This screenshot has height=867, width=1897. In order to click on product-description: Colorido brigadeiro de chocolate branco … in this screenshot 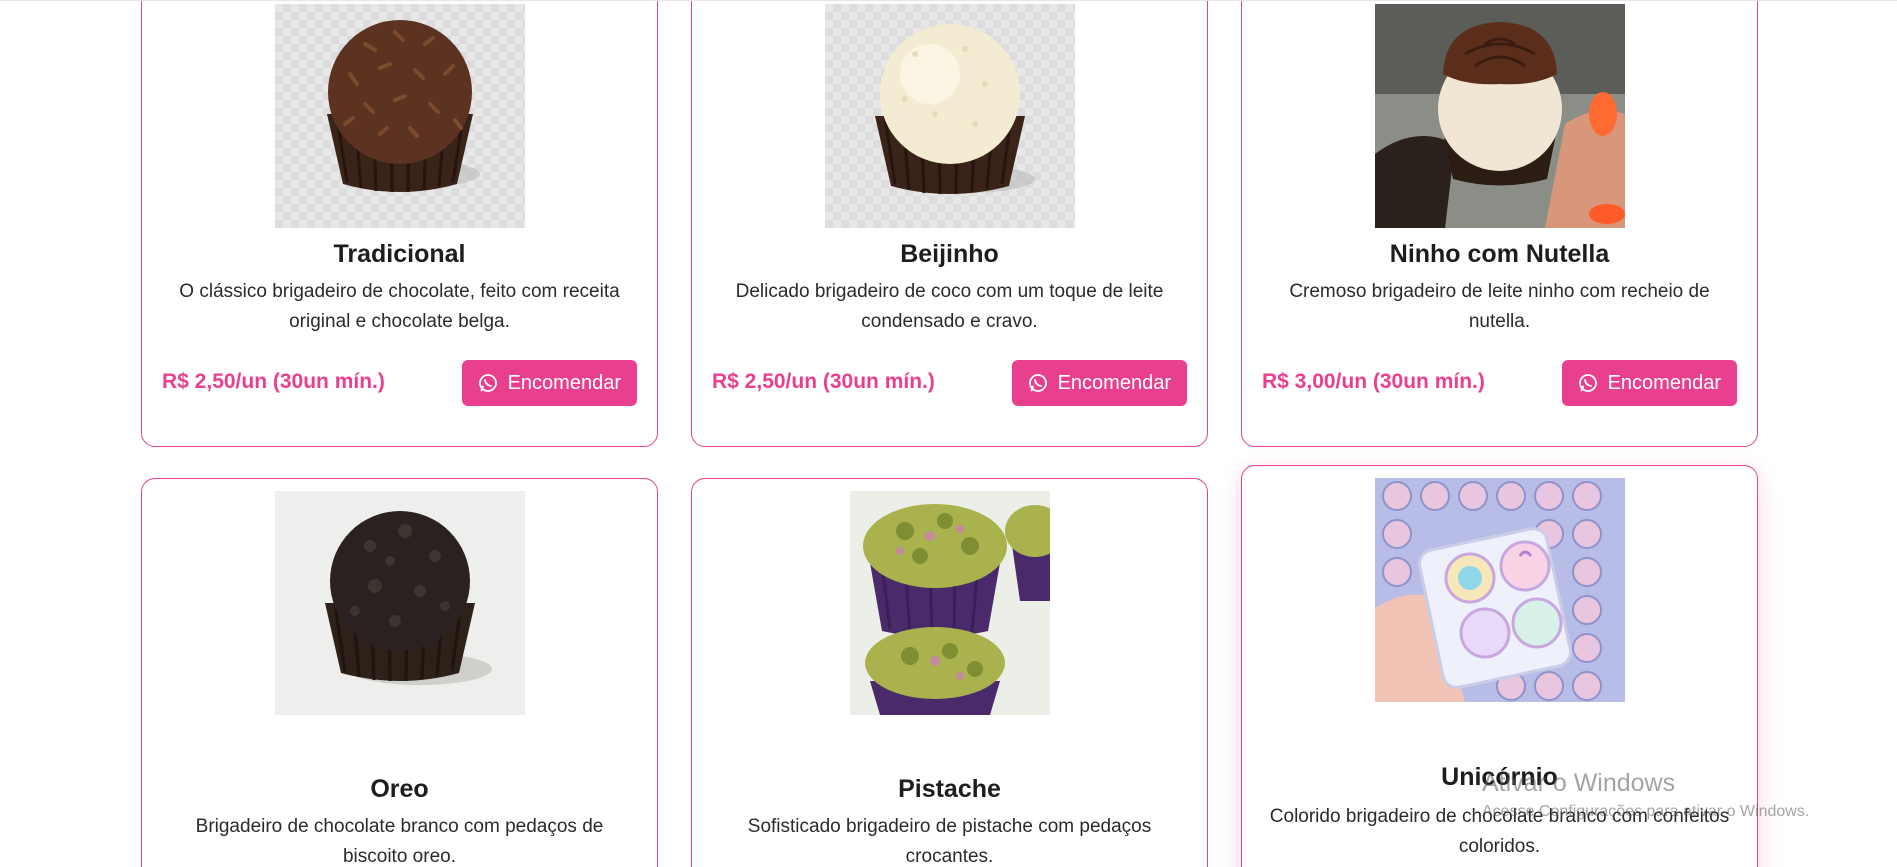, I will do `click(1499, 831)`.